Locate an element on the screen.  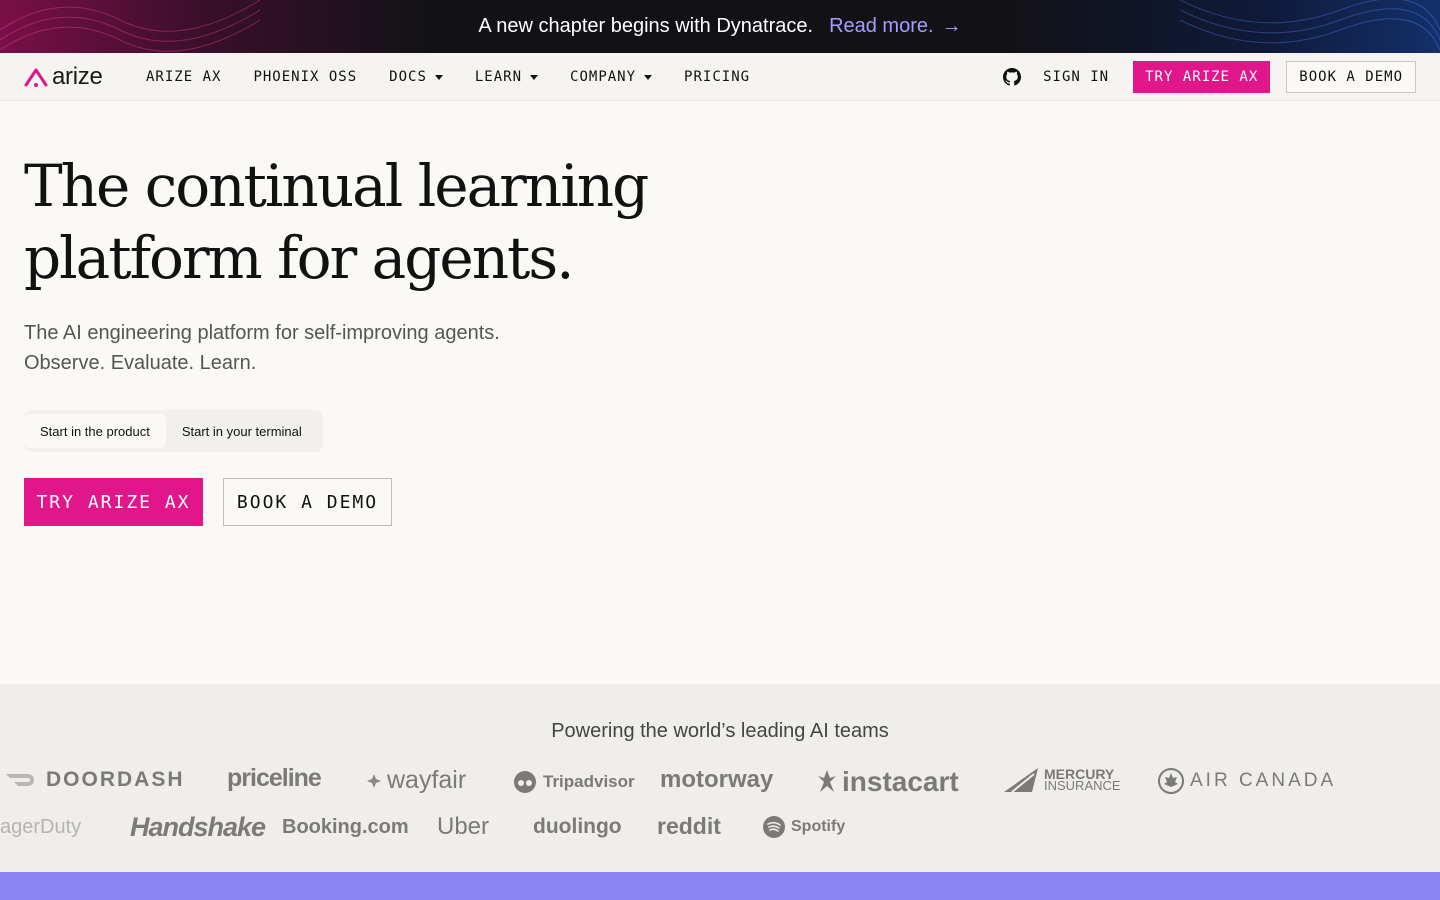
priceline-logo: priceline is located at coordinates (274, 778).